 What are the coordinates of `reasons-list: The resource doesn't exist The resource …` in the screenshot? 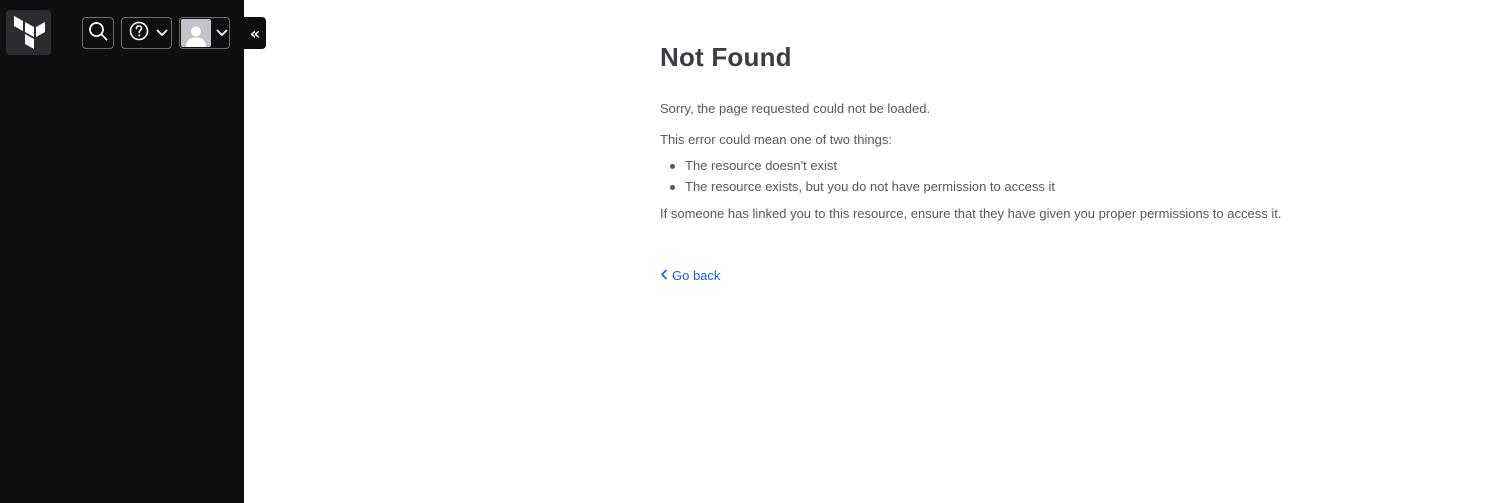 It's located at (1040, 176).